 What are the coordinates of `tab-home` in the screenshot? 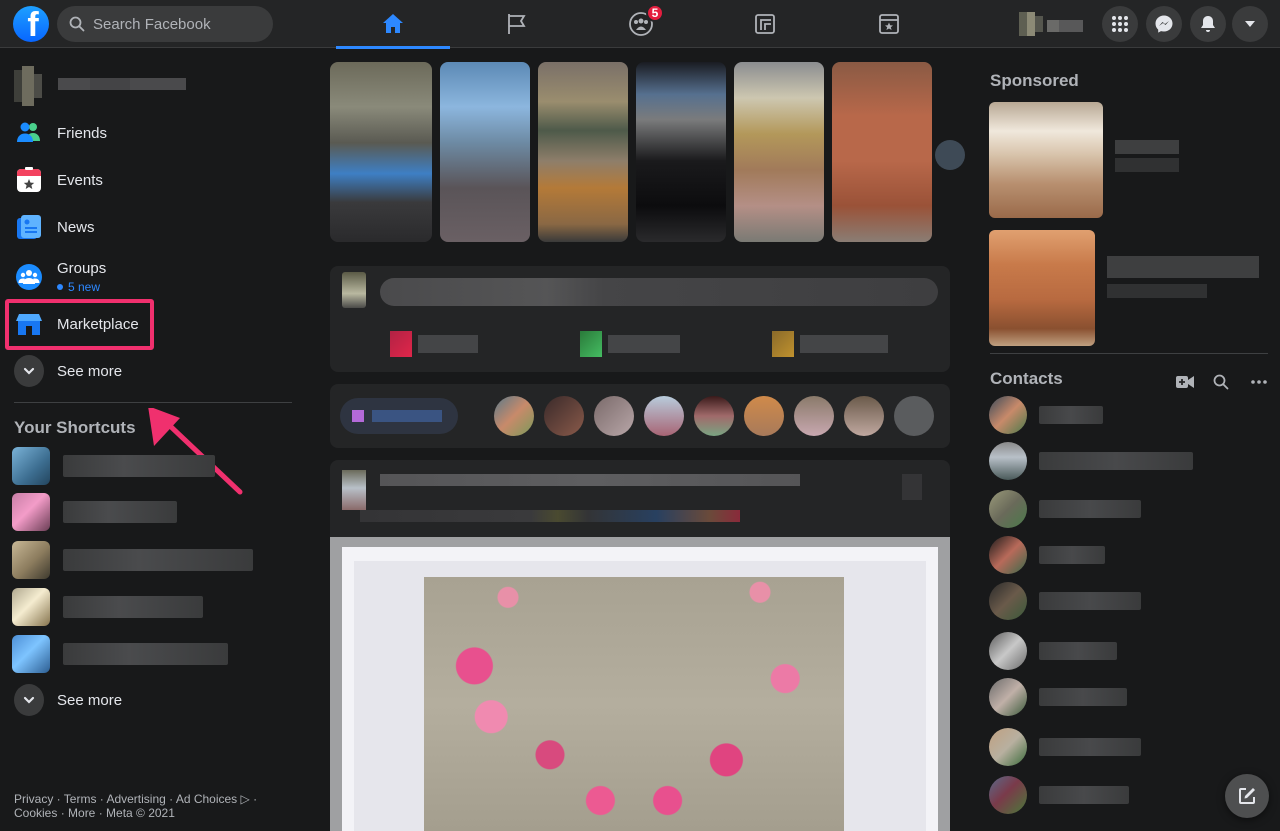 It's located at (393, 24).